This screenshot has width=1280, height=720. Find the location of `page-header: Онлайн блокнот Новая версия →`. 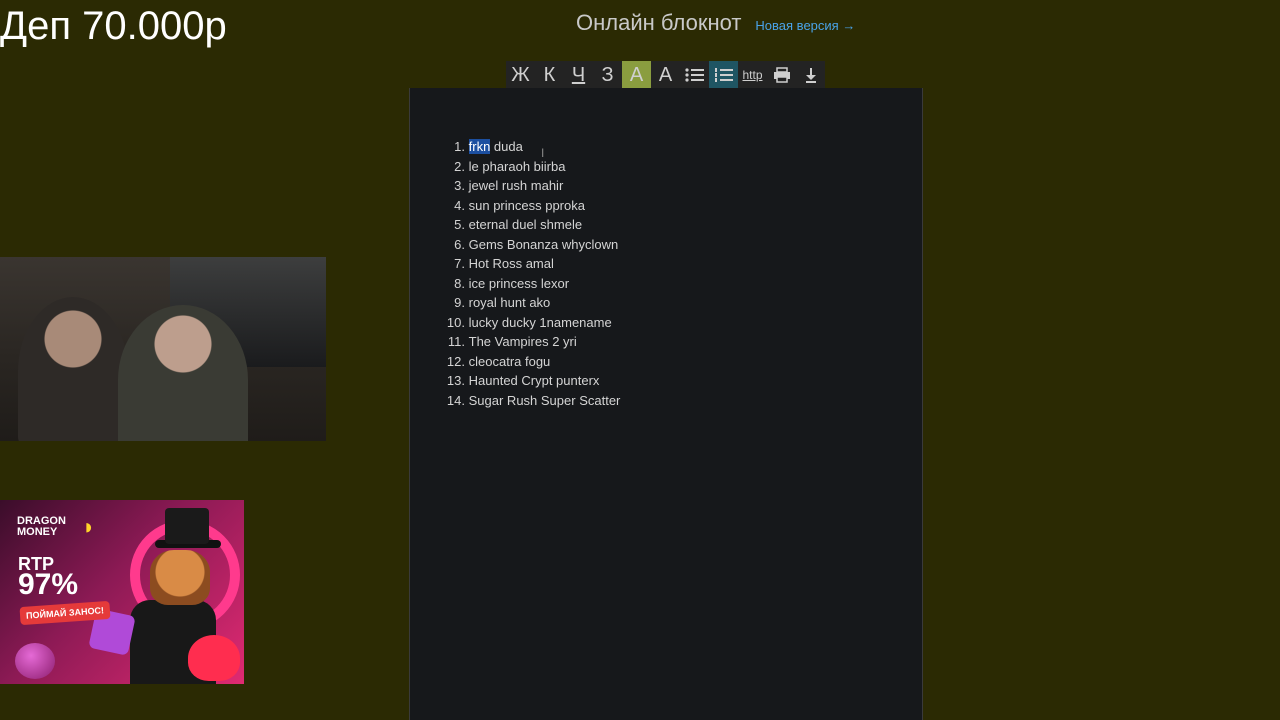

page-header: Онлайн блокнот Новая версия → is located at coordinates (715, 23).